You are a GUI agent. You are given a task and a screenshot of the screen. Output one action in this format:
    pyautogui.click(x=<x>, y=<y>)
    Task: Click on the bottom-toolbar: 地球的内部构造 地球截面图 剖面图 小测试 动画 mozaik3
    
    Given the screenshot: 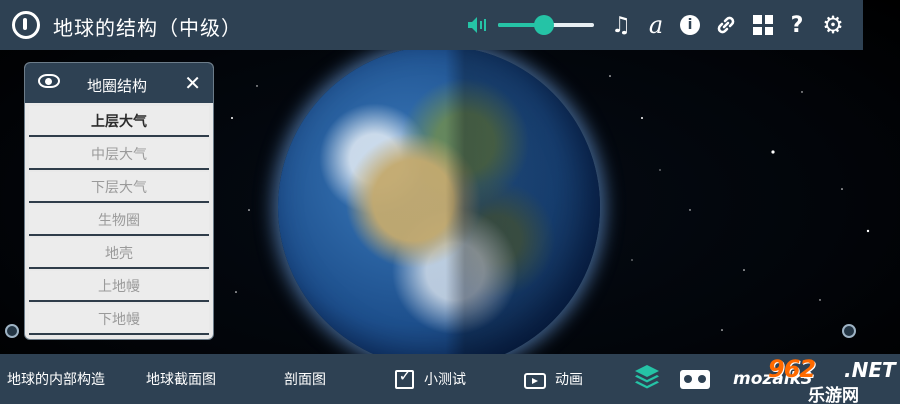 What is the action you would take?
    pyautogui.click(x=450, y=379)
    